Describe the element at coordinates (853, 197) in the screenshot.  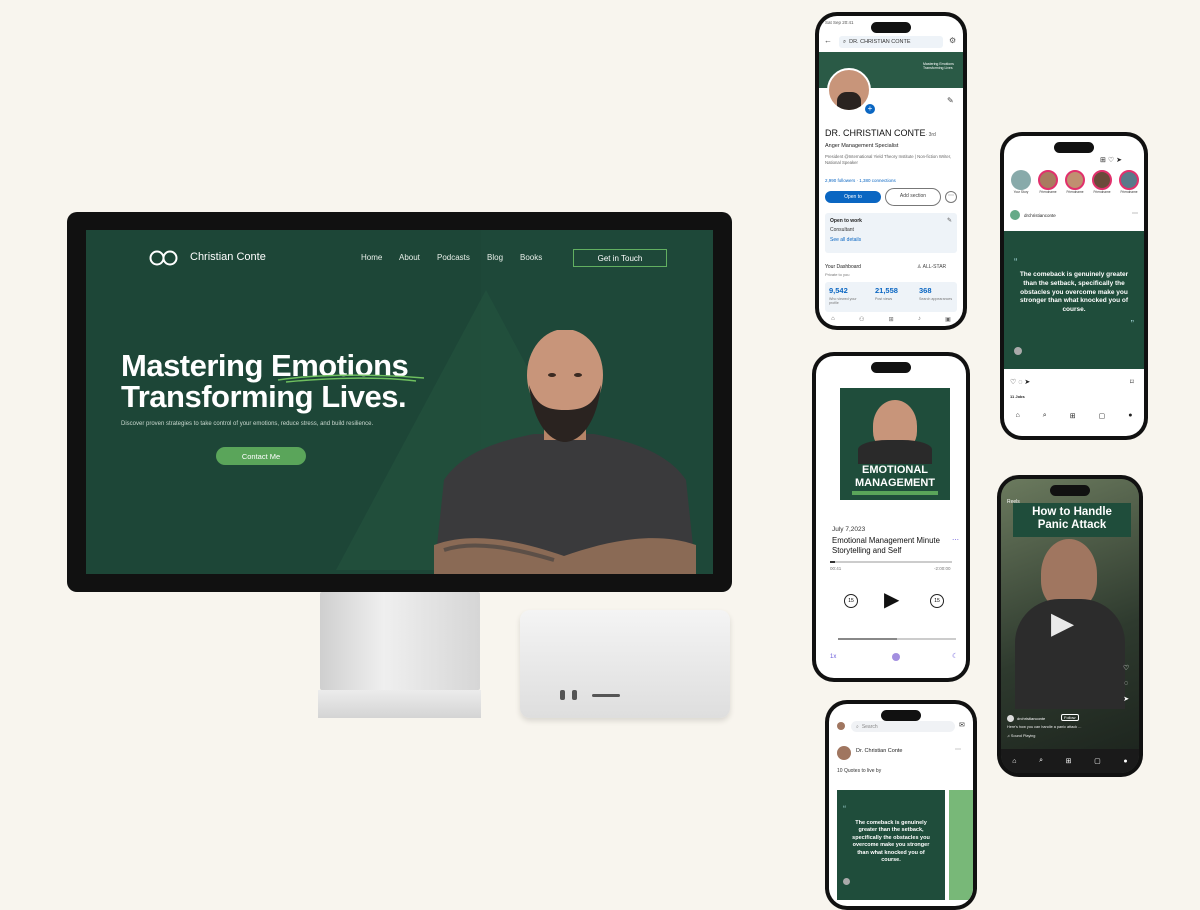
I see `open-to-button: Open to` at that location.